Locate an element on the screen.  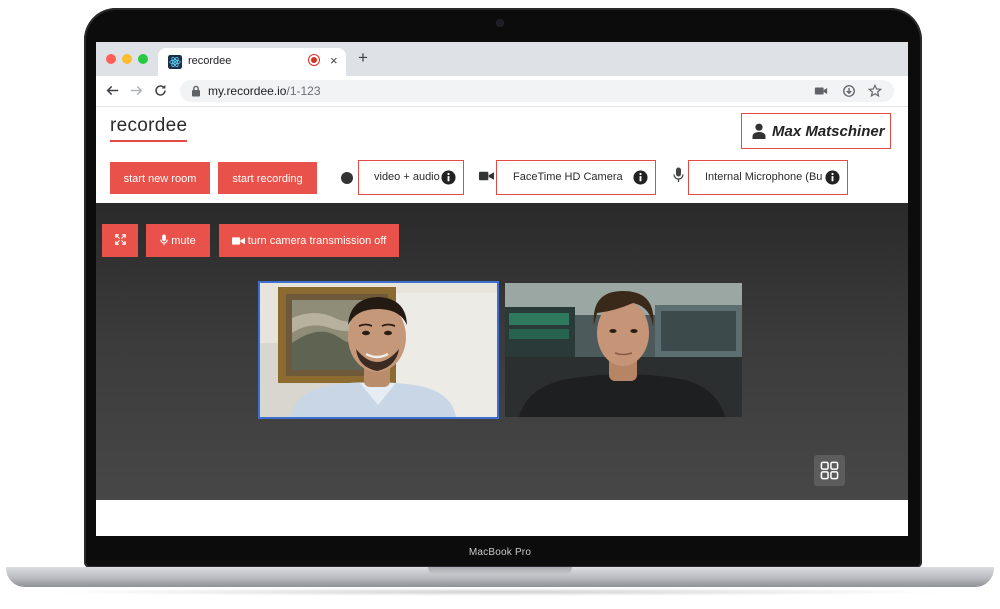
start-new-room-button: start new room is located at coordinates (160, 178).